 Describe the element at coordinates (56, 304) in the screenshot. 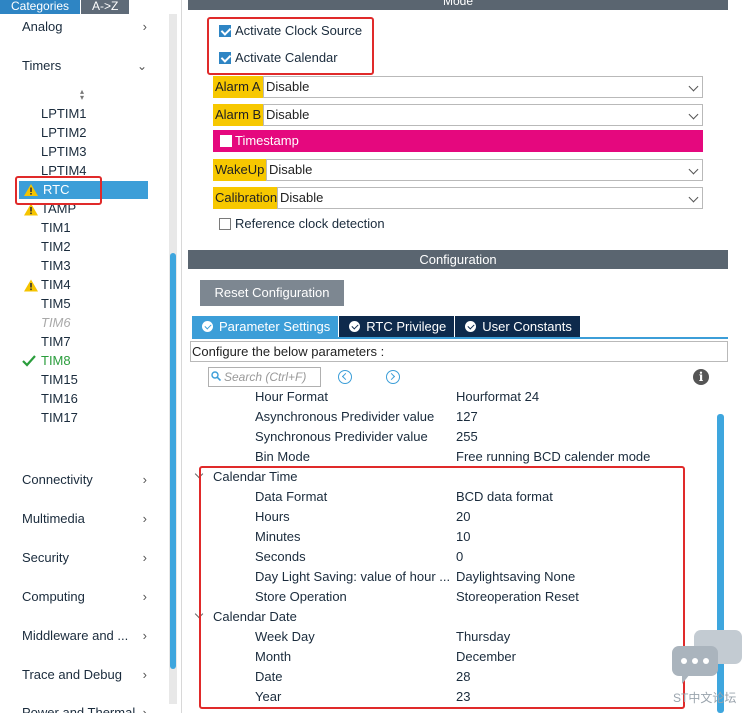

I see `timer-item-tim5: TIM5` at that location.